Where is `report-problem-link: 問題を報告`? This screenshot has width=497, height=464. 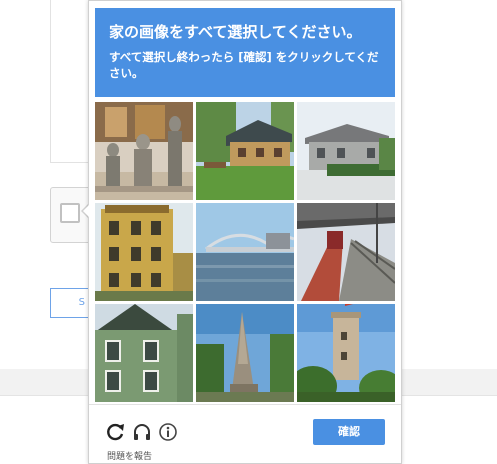
report-problem-link: 問題を報告 is located at coordinates (129, 455).